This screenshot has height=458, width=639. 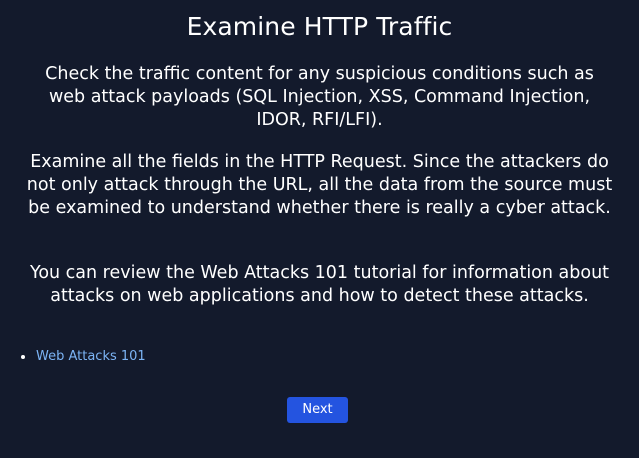 What do you see at coordinates (317, 410) in the screenshot?
I see `next-button: Next` at bounding box center [317, 410].